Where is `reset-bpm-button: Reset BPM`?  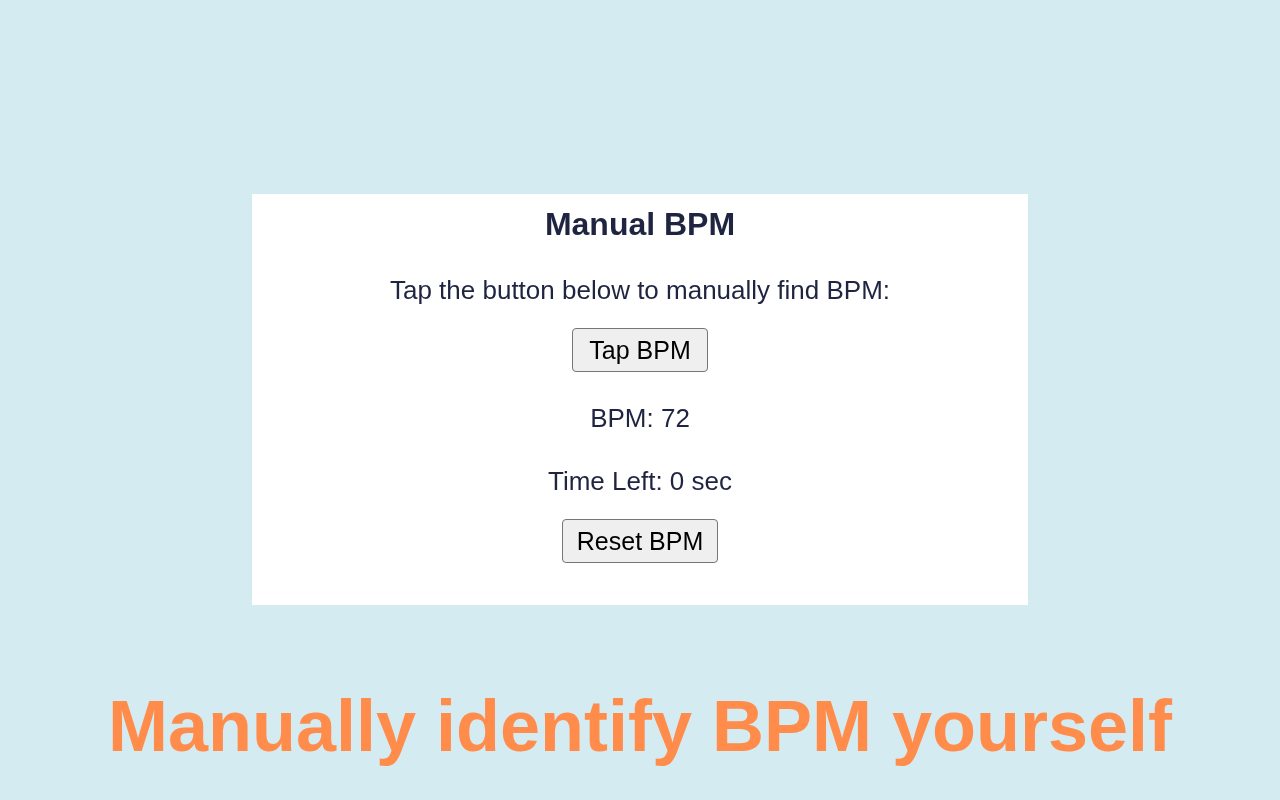
reset-bpm-button: Reset BPM is located at coordinates (640, 541).